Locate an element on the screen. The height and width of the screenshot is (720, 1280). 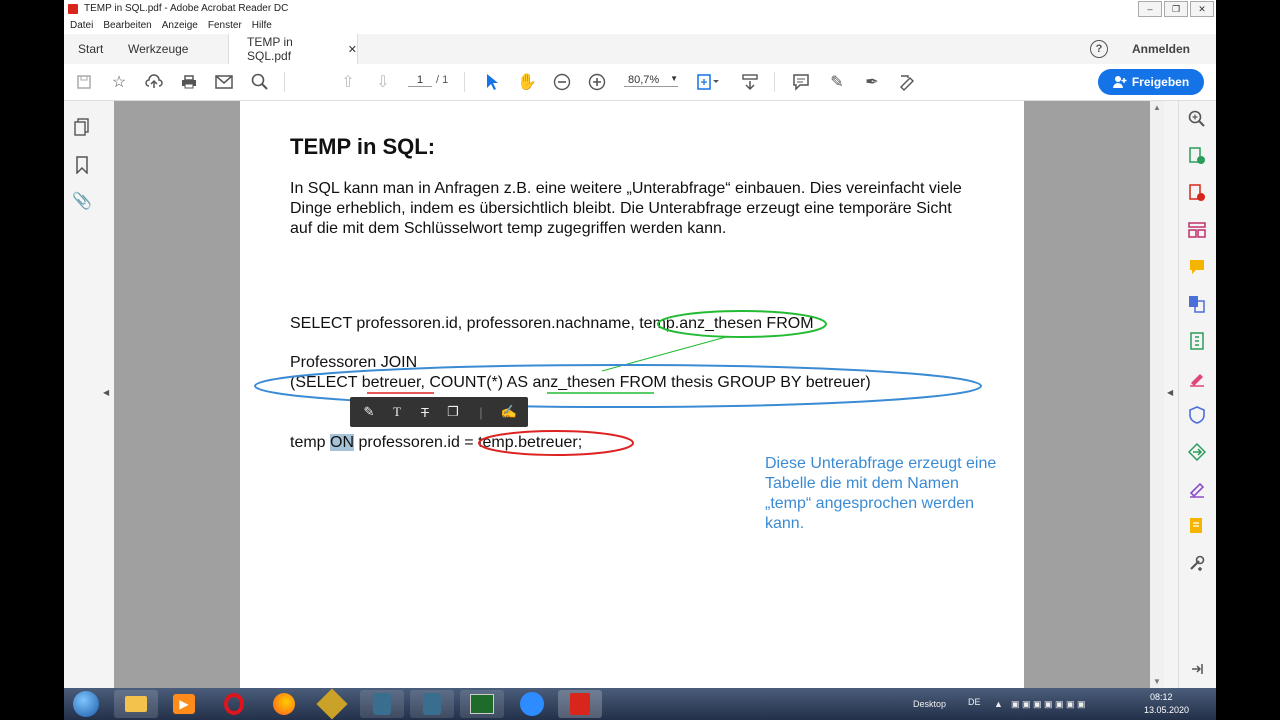
strikethrough-icon: T is located at coordinates (425, 412).